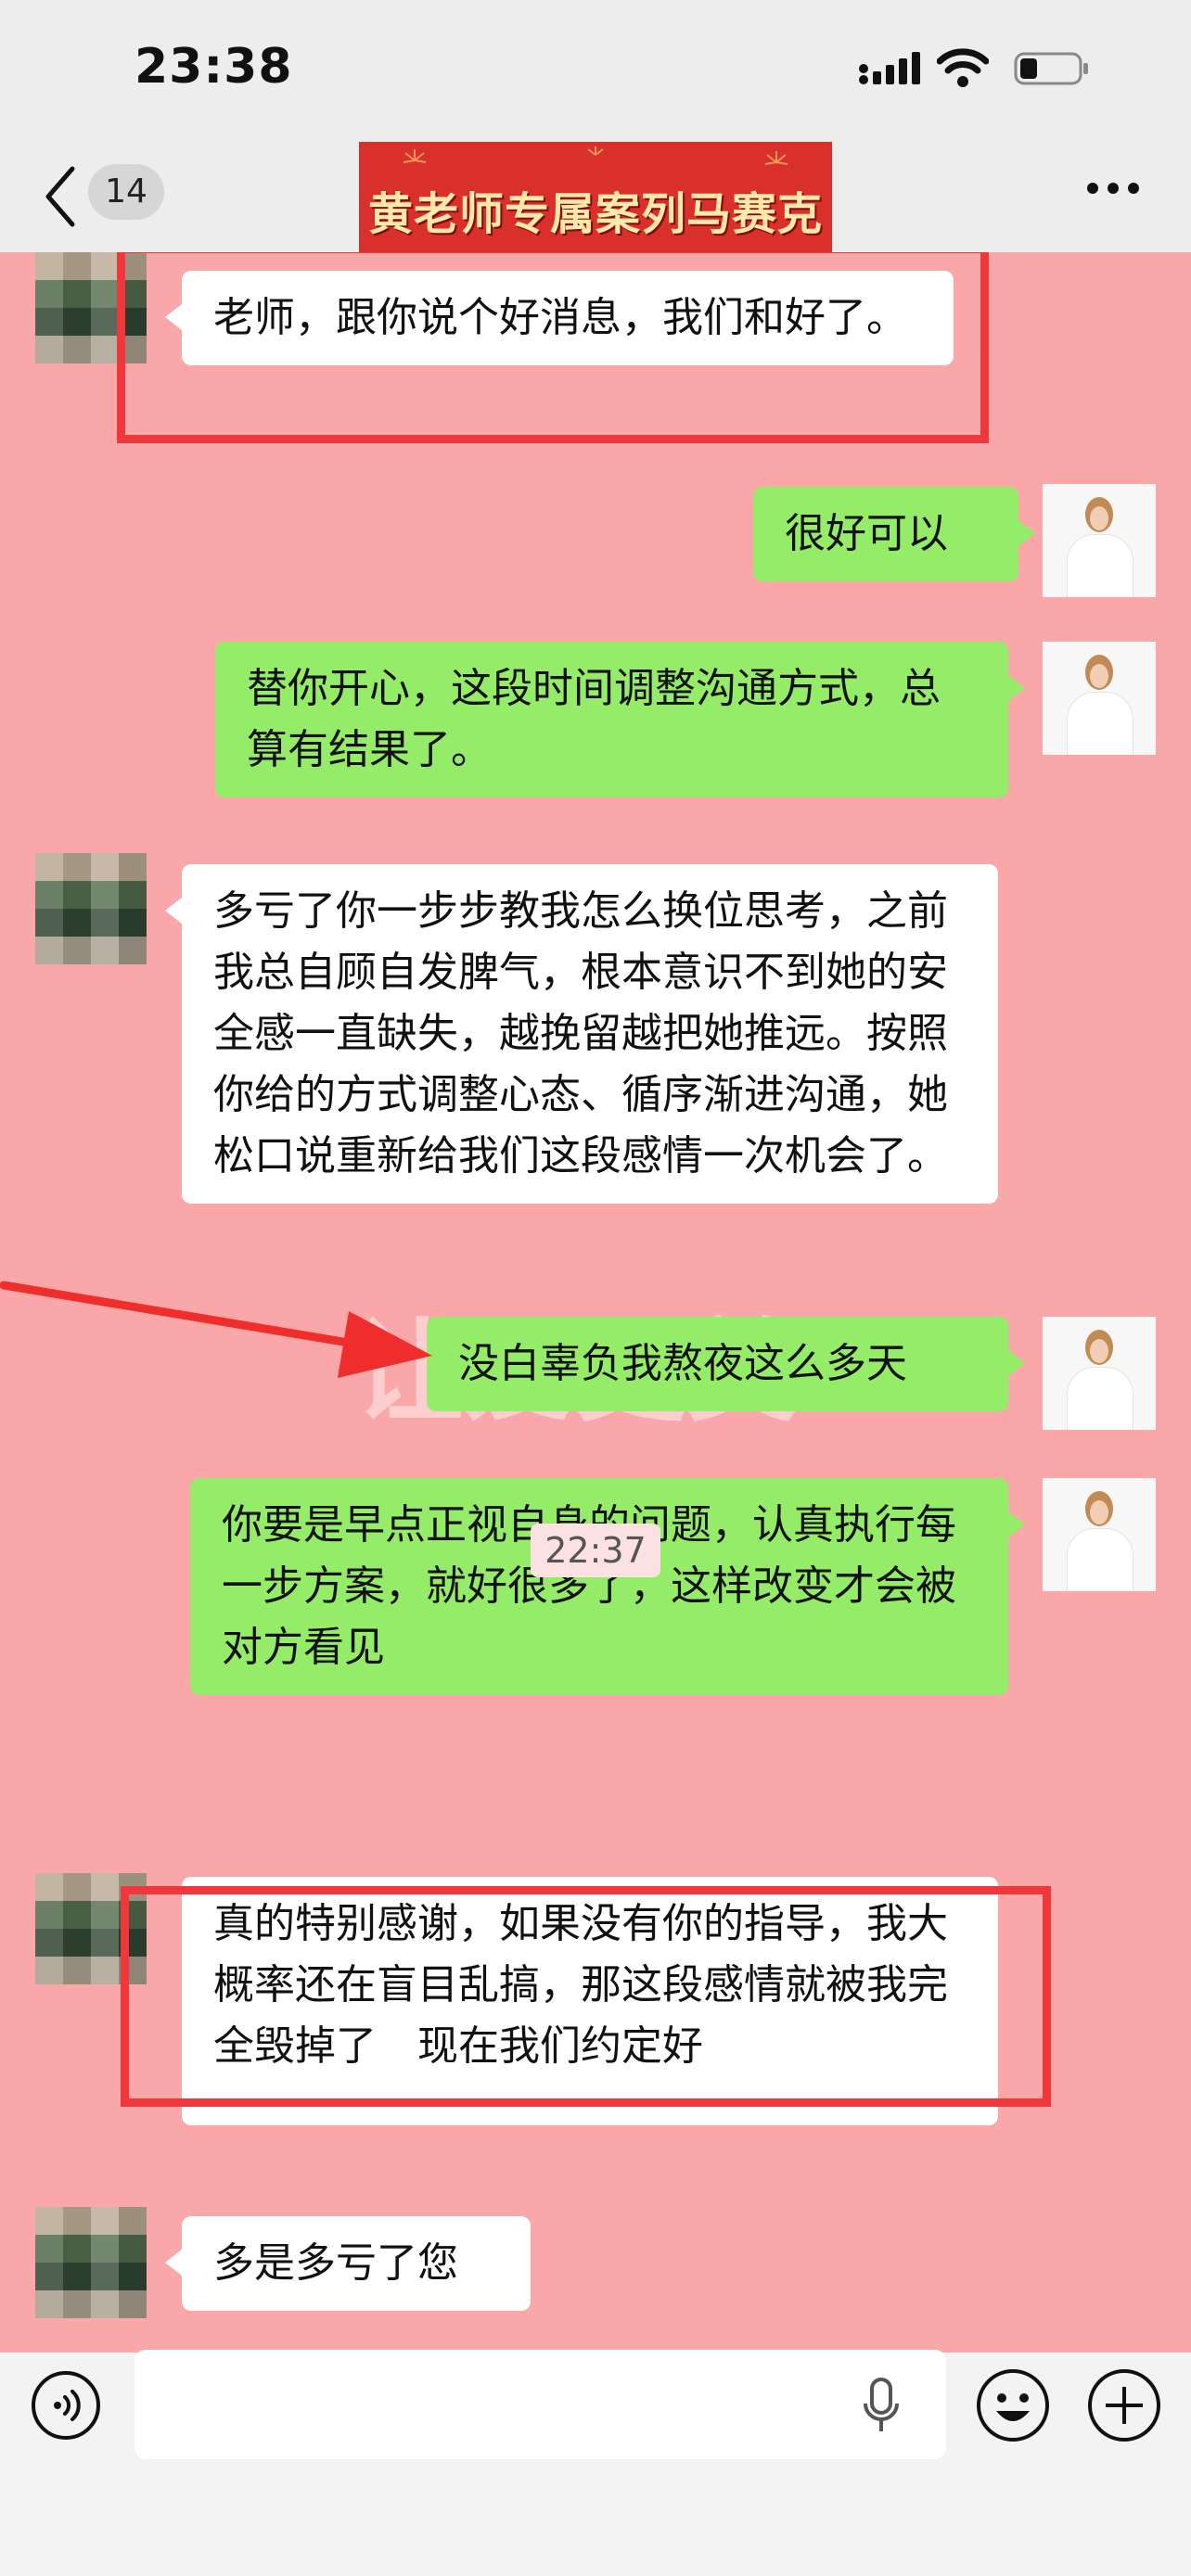 The height and width of the screenshot is (2576, 1191). What do you see at coordinates (595, 214) in the screenshot?
I see `chat-title: 黄老师专属案列马赛克` at bounding box center [595, 214].